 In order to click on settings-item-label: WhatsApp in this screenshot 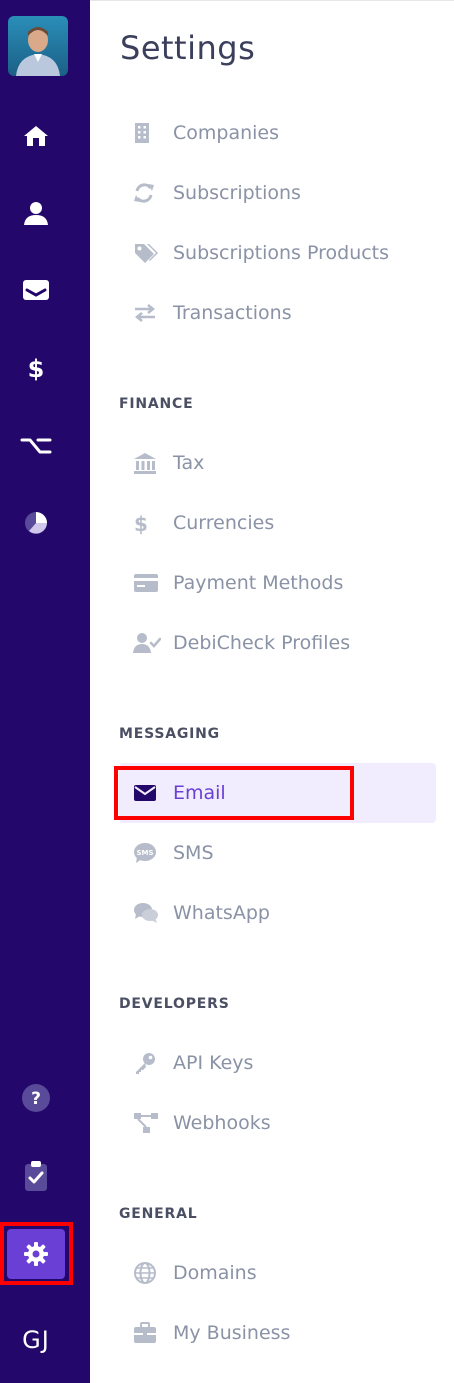, I will do `click(221, 913)`.